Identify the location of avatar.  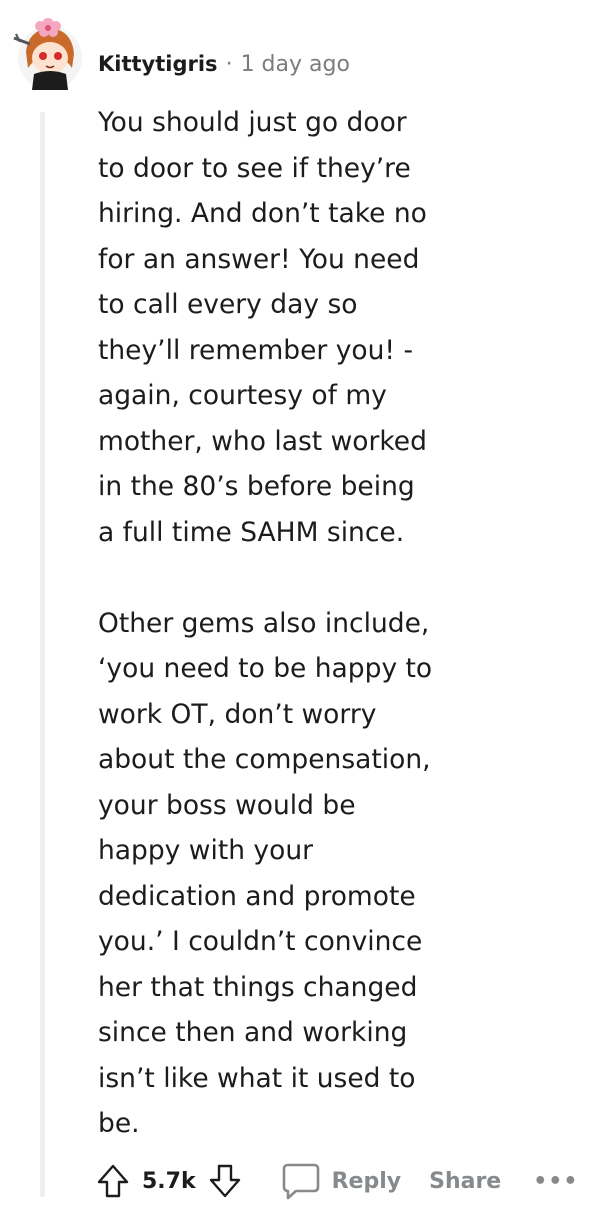
(48, 50).